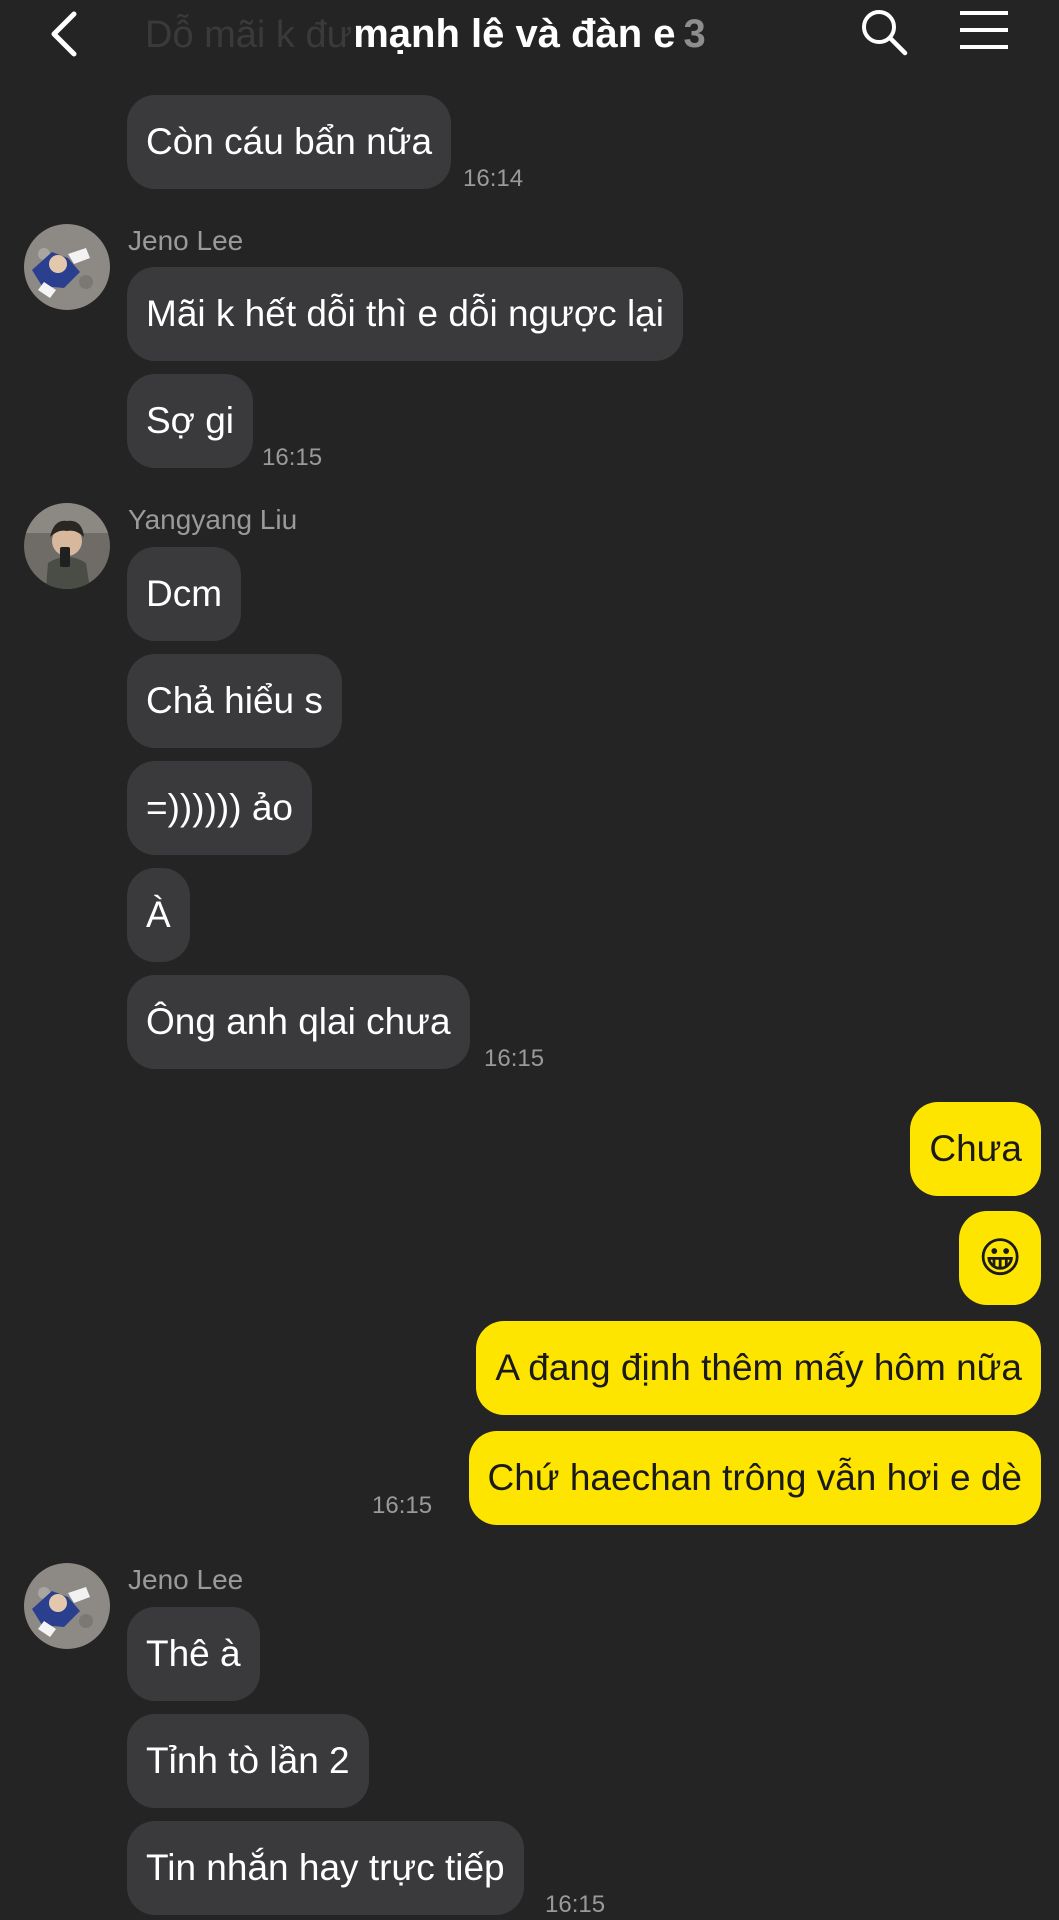  Describe the element at coordinates (248, 1761) in the screenshot. I see `message-bubble: Tỉnh tò lần 2` at that location.